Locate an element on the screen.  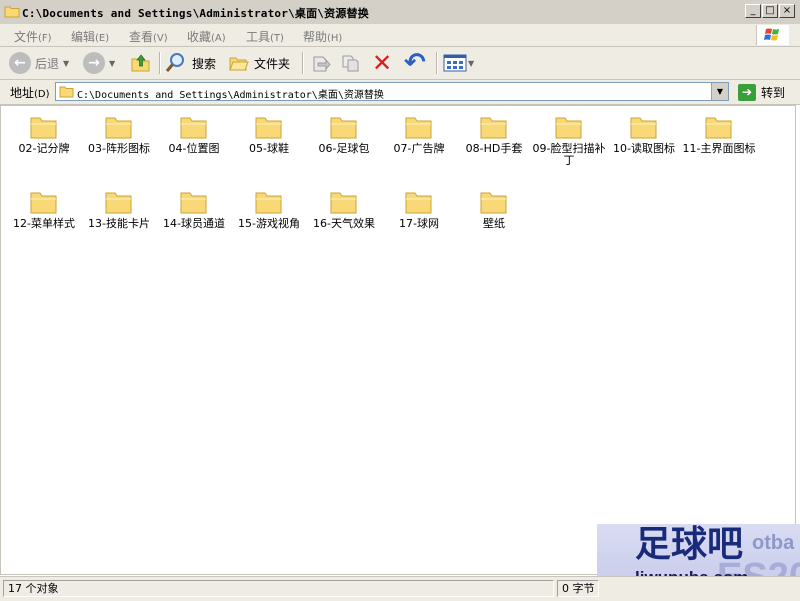
go-button: ➔ 转到 is located at coordinates (761, 92).